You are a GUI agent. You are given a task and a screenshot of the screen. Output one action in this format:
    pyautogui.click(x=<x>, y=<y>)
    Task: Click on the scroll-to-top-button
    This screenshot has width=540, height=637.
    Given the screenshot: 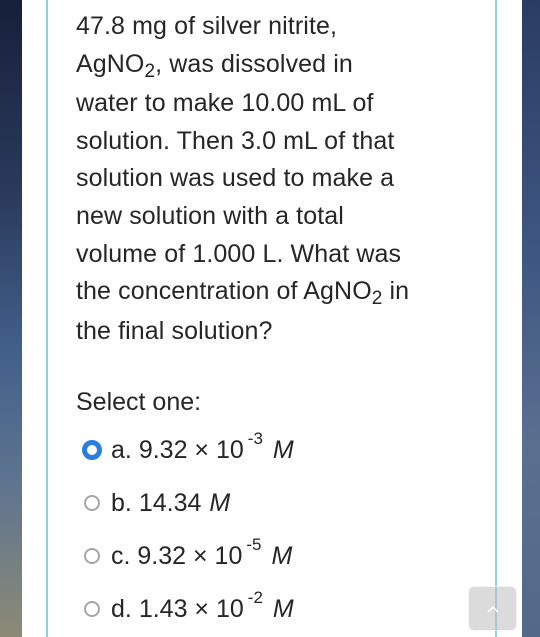 What is the action you would take?
    pyautogui.click(x=492, y=608)
    